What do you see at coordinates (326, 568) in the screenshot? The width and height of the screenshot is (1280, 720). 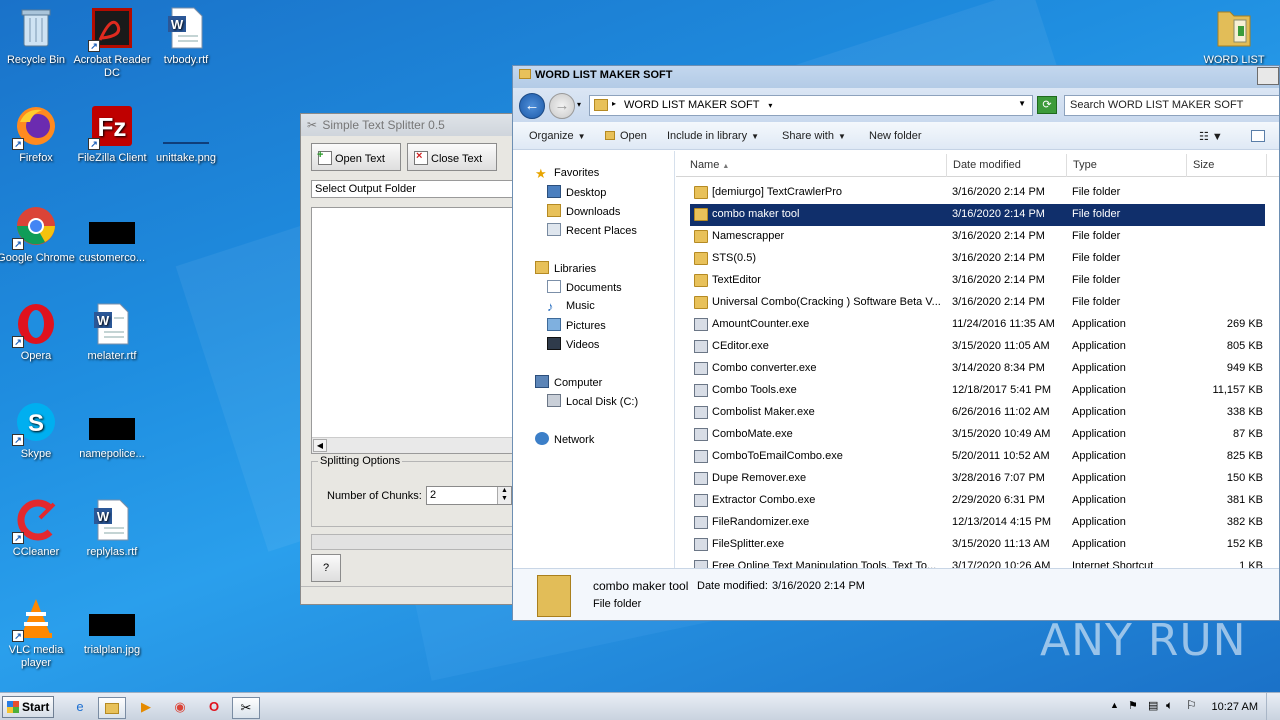 I see `help-button: ?` at bounding box center [326, 568].